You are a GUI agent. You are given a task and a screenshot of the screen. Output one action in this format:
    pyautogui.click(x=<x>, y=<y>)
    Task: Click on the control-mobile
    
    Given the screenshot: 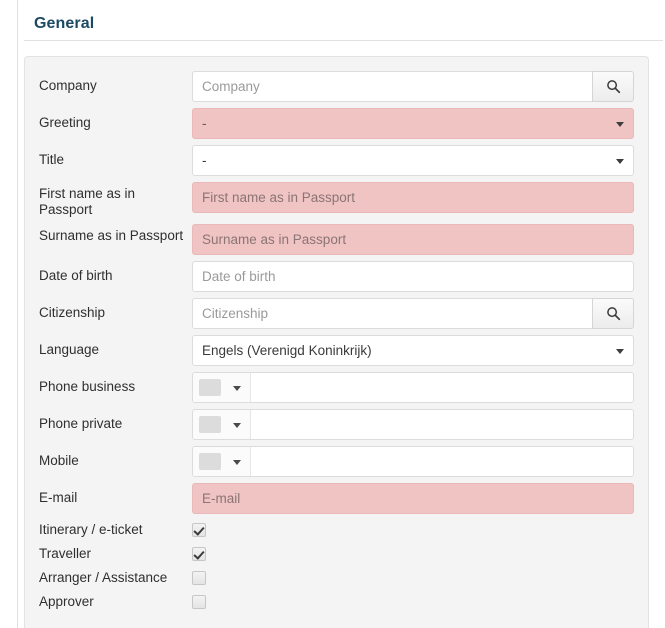 What is the action you would take?
    pyautogui.click(x=413, y=461)
    